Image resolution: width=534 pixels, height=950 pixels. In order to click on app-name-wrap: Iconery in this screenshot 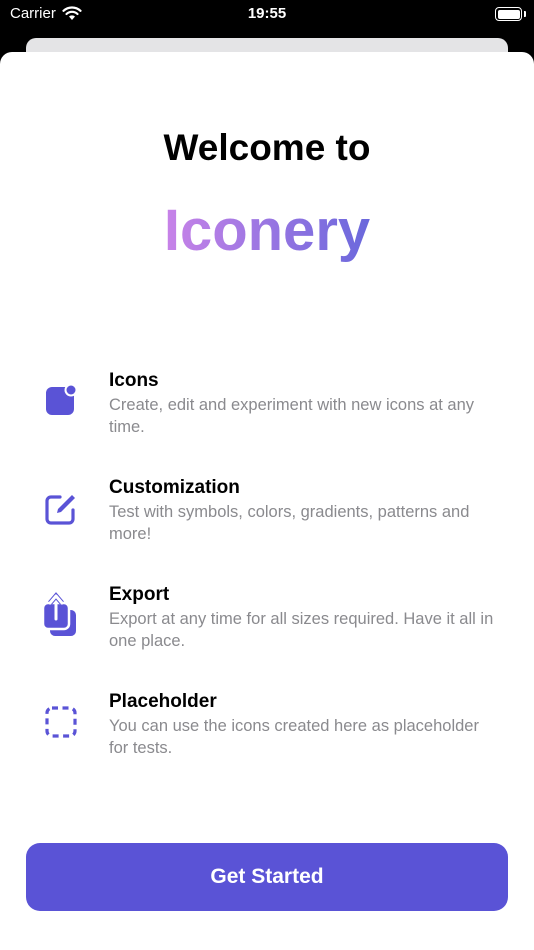, I will do `click(267, 230)`.